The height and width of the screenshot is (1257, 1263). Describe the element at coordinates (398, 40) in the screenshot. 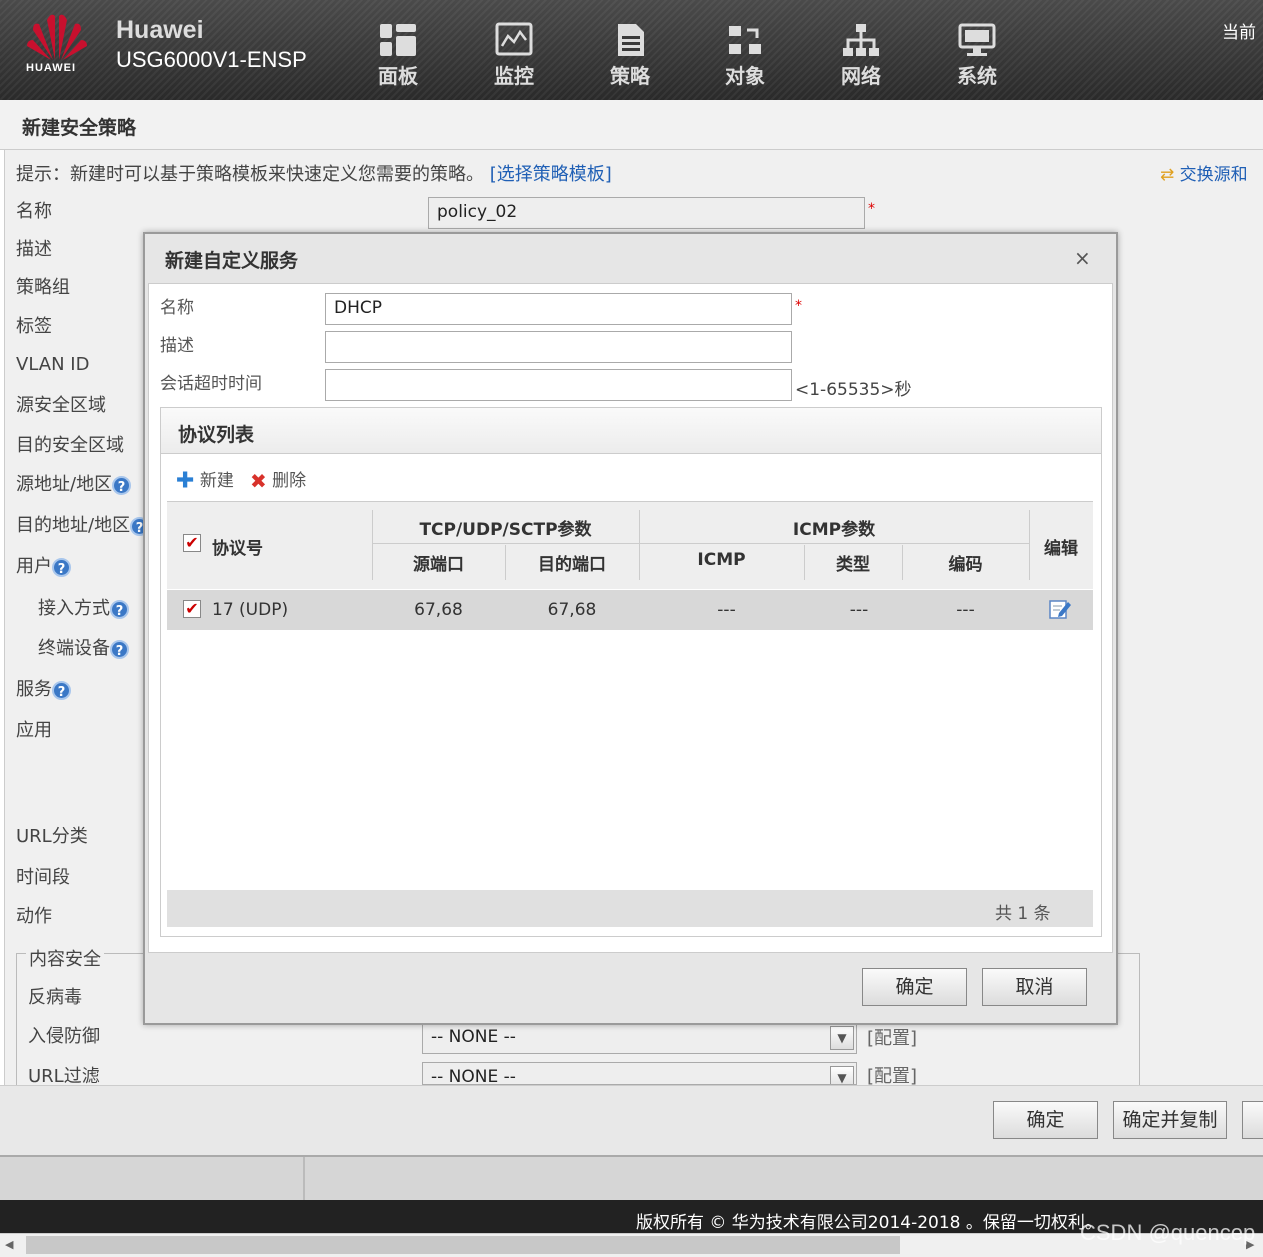

I see `dashboard-icon` at that location.